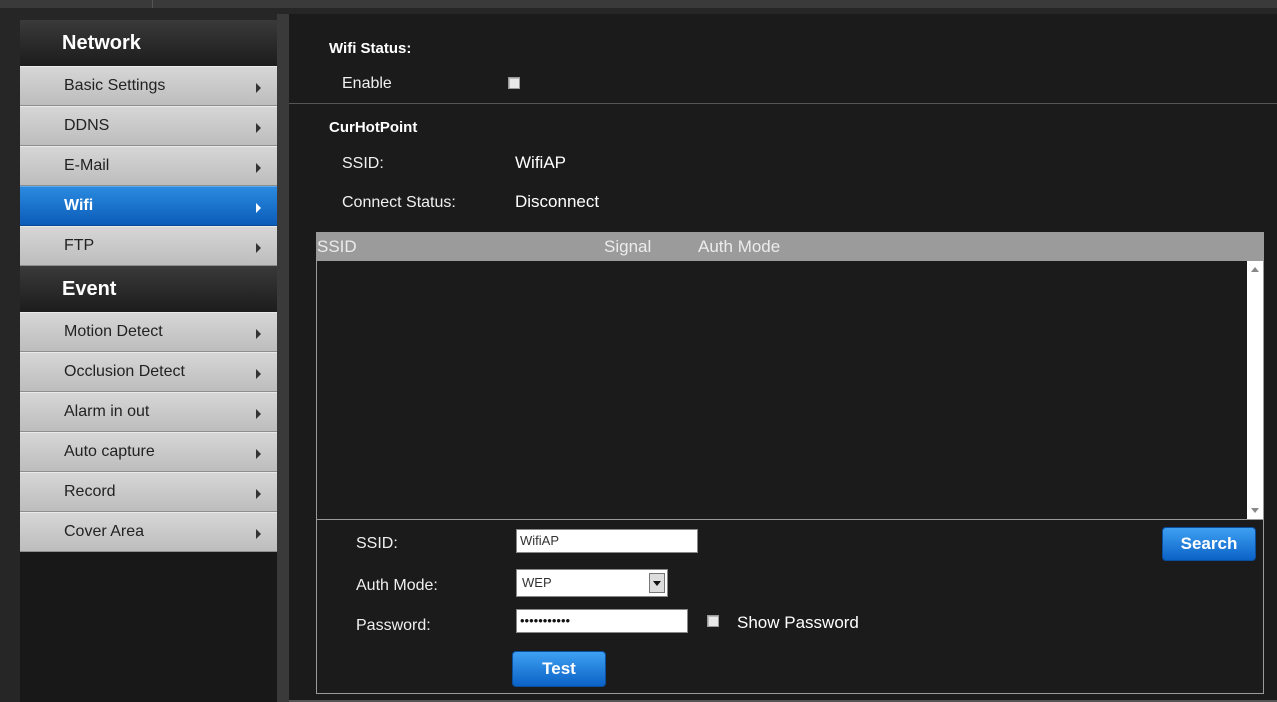  I want to click on sidebar-item-label: Basic Settings, so click(115, 85).